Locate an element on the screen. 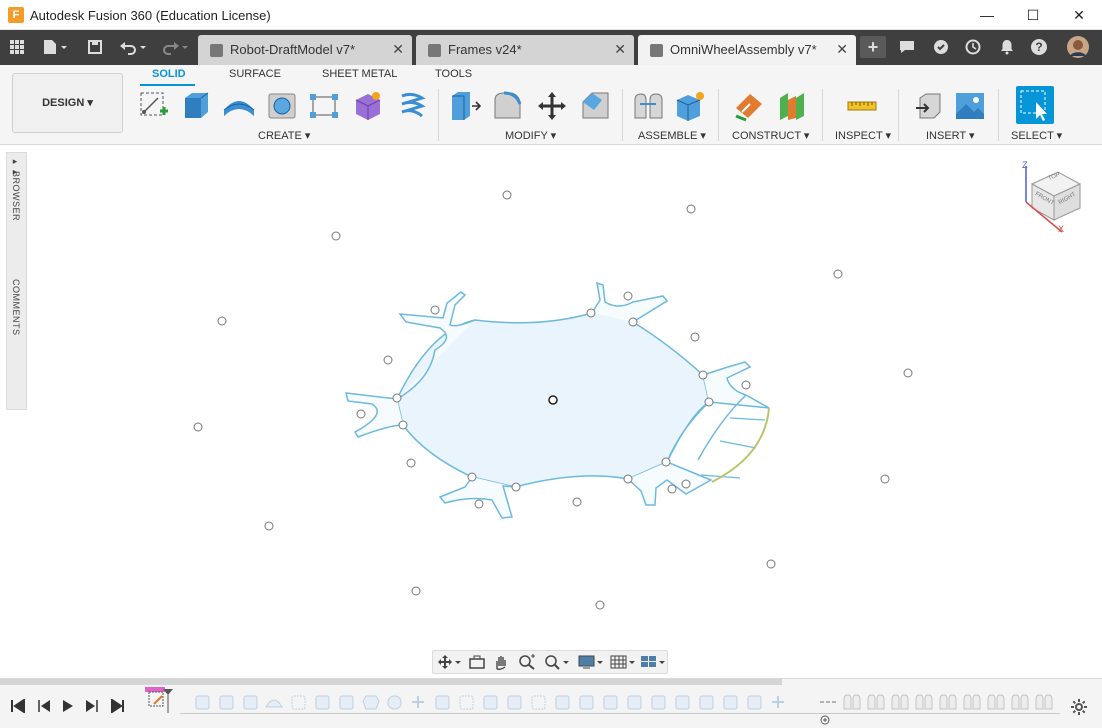 This screenshot has width=1102, height=728. timeline-group-icon is located at coordinates (825, 721).